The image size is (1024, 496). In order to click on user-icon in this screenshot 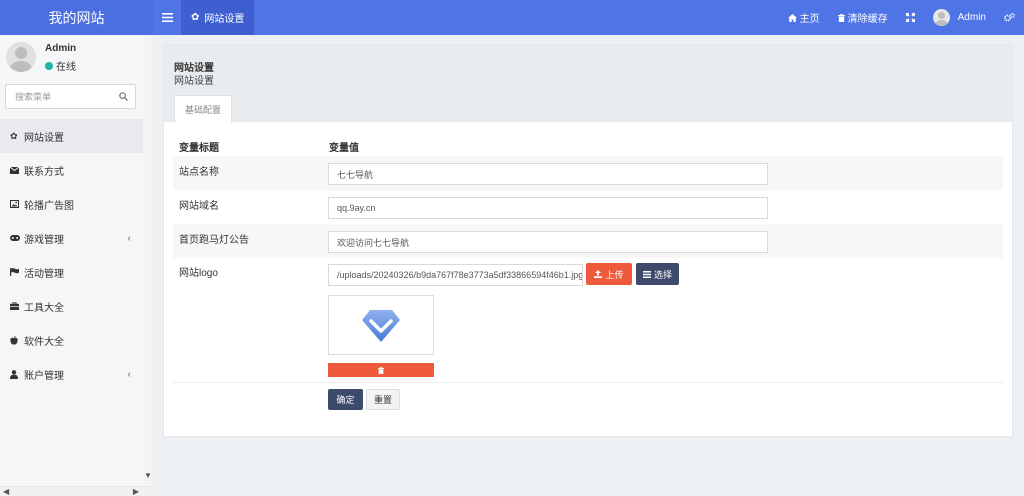, I will do `click(17, 374)`.